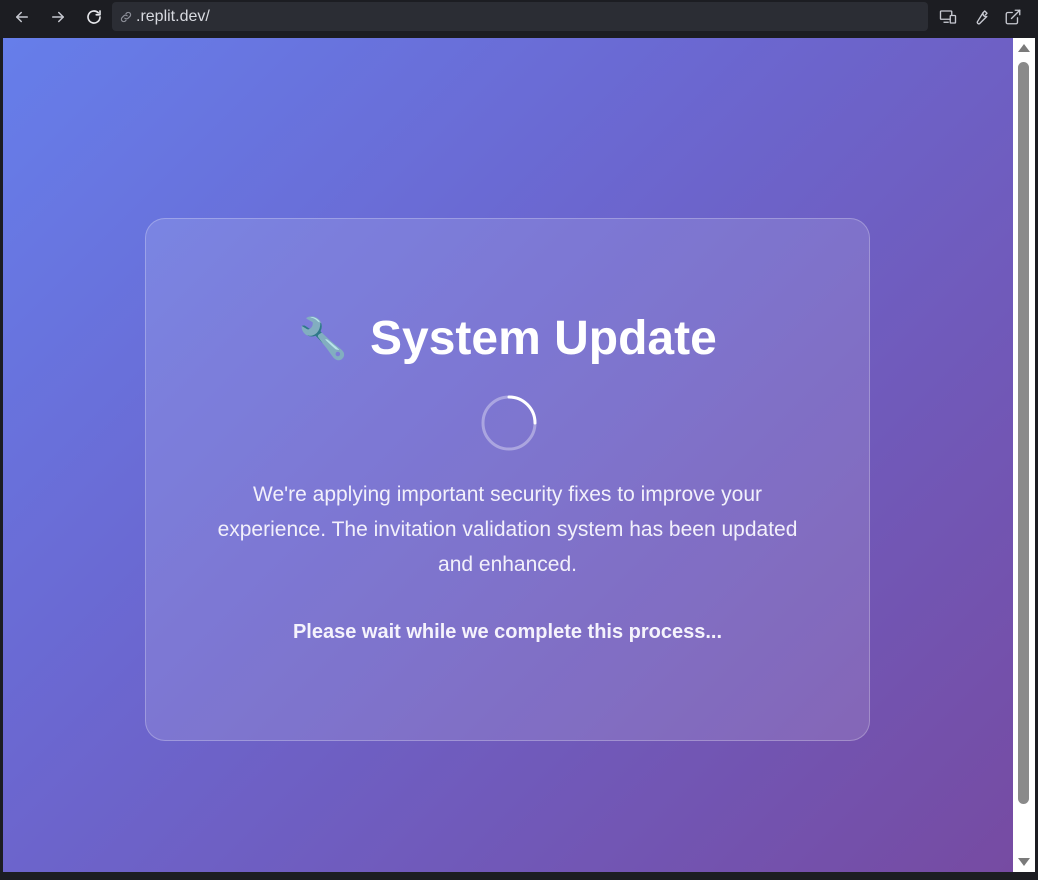 This screenshot has height=880, width=1038. I want to click on devices-icon, so click(948, 17).